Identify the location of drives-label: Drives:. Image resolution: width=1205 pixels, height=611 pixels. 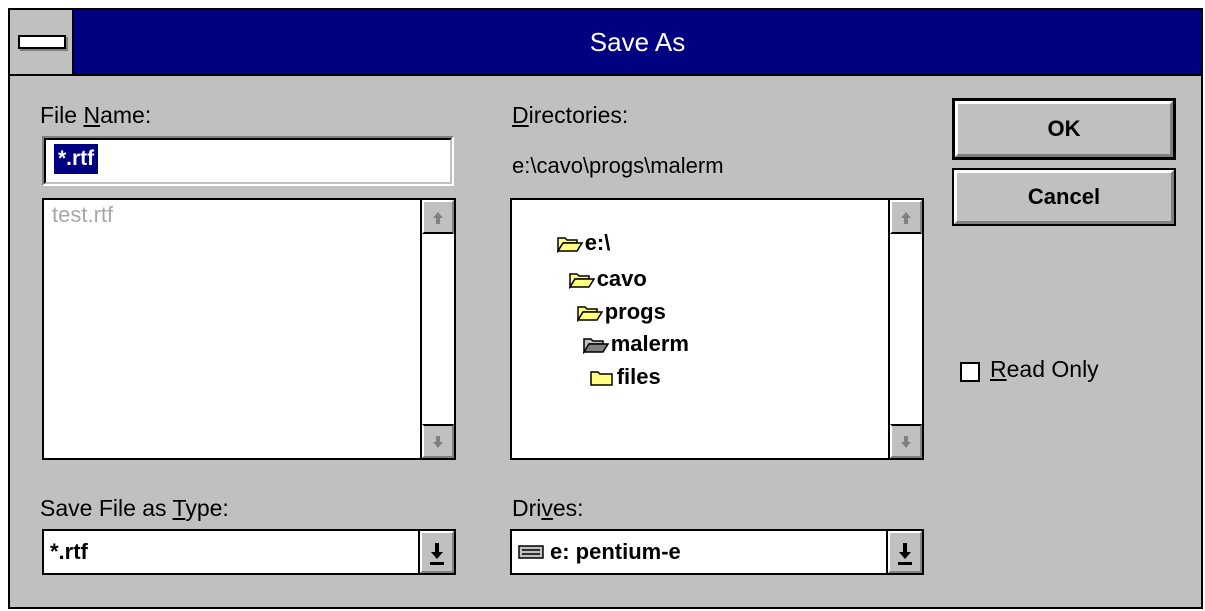
(548, 508).